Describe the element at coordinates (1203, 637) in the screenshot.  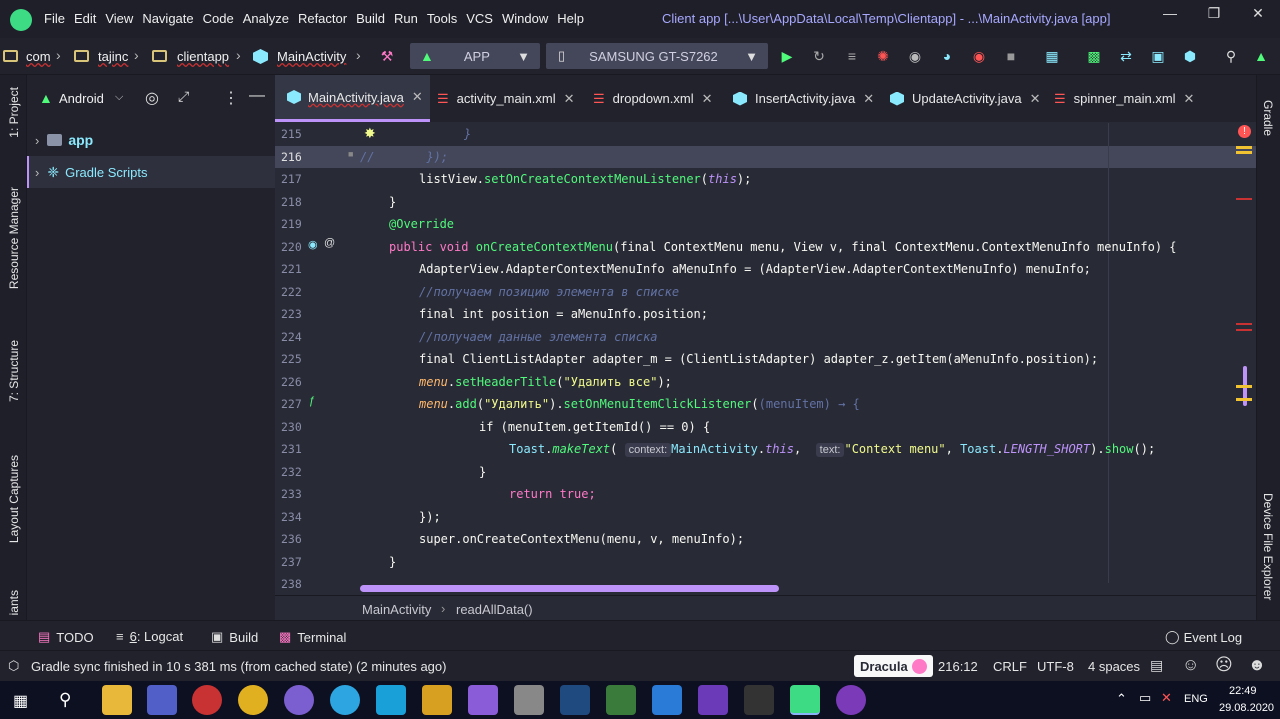
I see `event-log-tool-button: ◯ Event Log` at that location.